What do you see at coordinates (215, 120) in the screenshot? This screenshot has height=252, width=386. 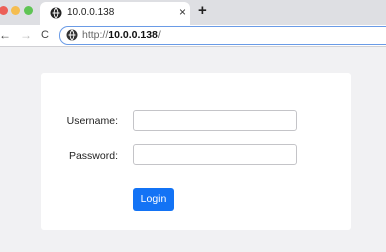 I see `username-input` at bounding box center [215, 120].